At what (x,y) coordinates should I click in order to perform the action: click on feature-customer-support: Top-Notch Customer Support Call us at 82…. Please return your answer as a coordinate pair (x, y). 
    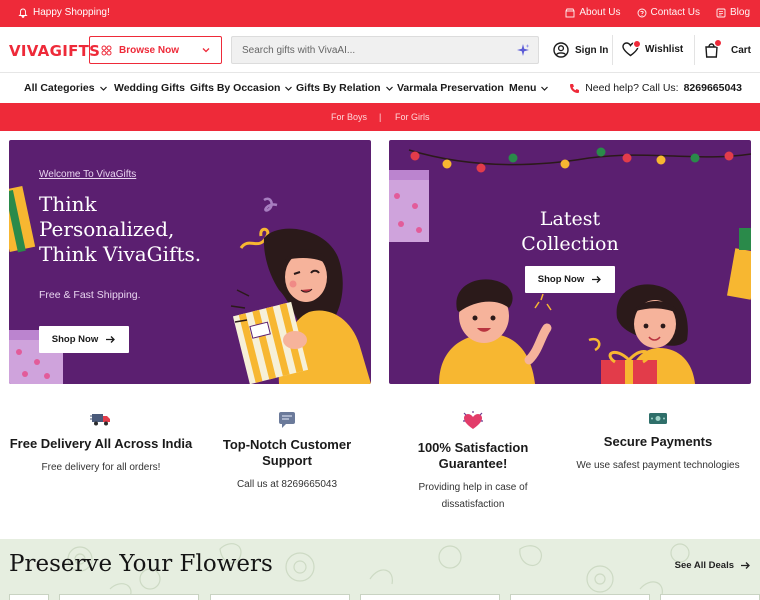
    Looking at the image, I should click on (287, 451).